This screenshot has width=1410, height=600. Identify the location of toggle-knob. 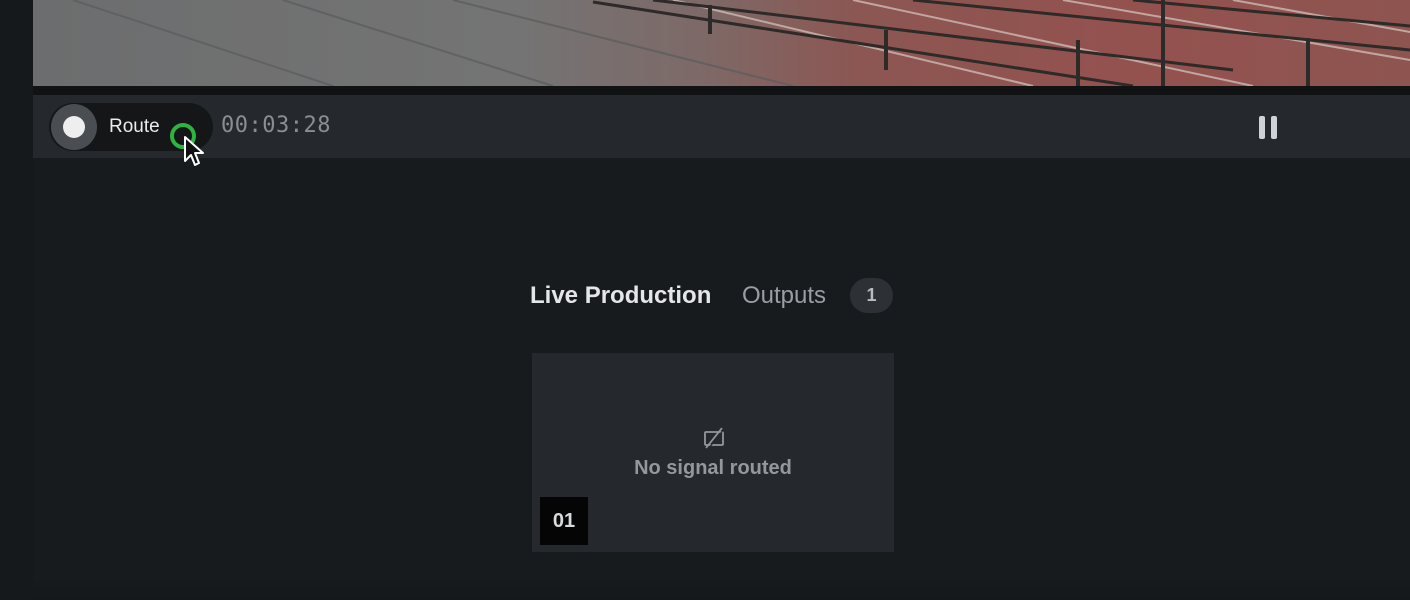
(74, 127).